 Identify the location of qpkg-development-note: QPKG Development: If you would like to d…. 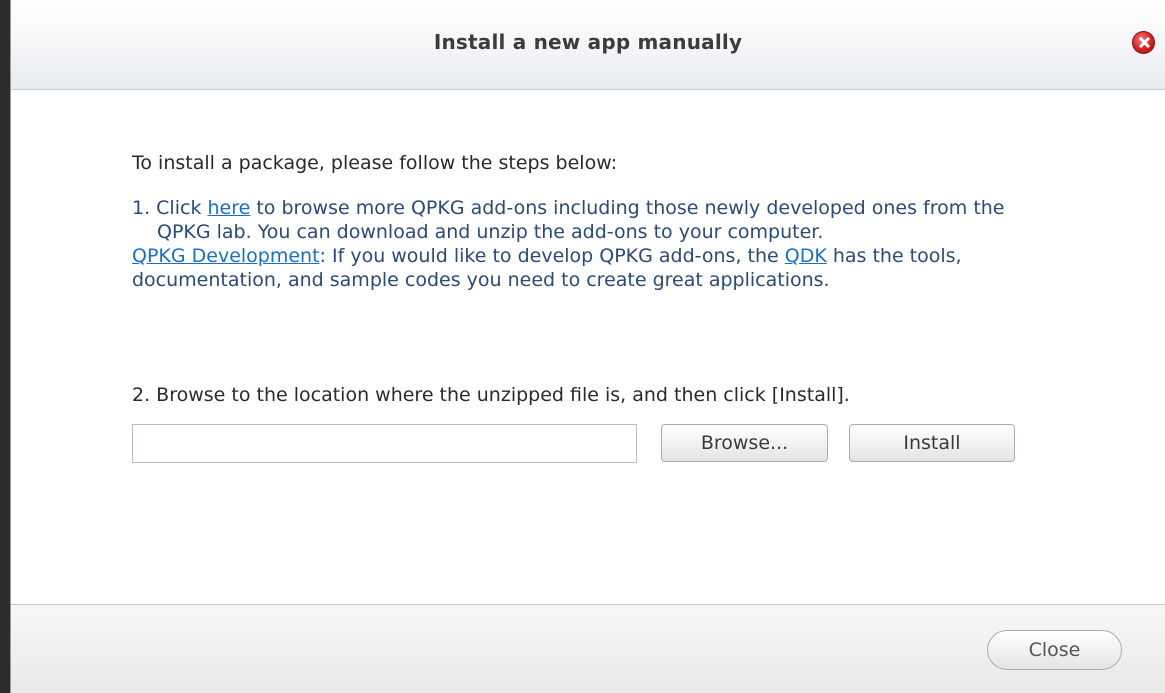
(597, 268).